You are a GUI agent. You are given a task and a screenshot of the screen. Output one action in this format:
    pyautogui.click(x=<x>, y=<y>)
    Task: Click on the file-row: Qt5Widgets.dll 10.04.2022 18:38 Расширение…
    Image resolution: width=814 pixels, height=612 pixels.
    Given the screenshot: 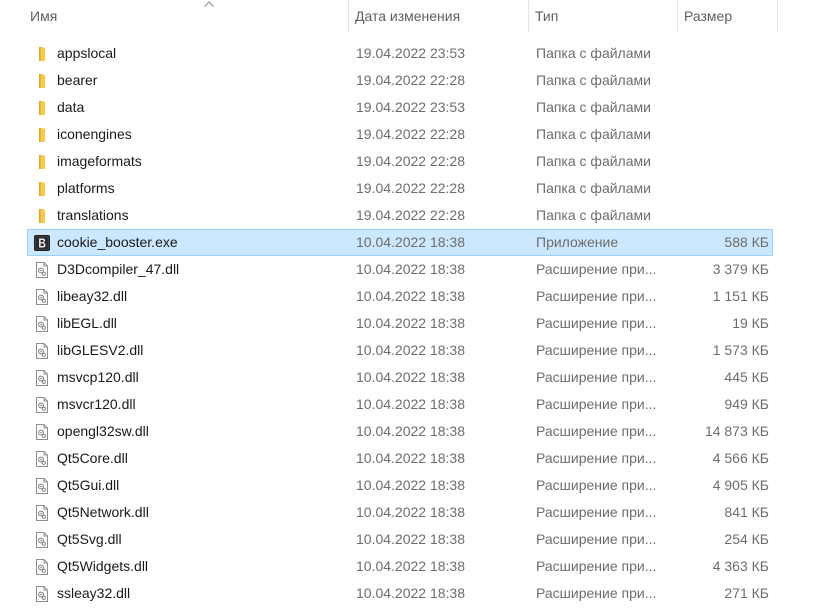 What is the action you would take?
    pyautogui.click(x=400, y=566)
    